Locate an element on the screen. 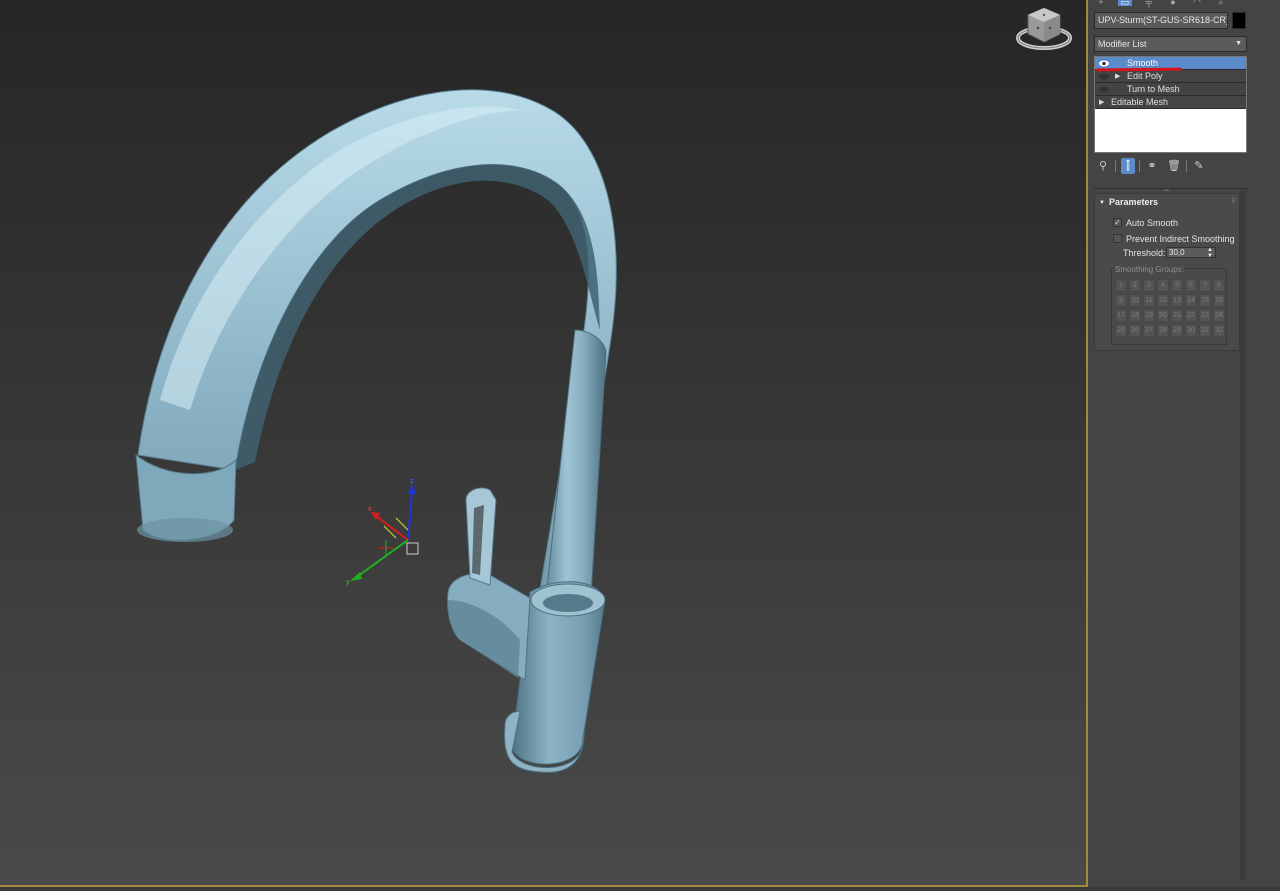 This screenshot has width=1280, height=891. smoothing-group-button: 15 is located at coordinates (1205, 300).